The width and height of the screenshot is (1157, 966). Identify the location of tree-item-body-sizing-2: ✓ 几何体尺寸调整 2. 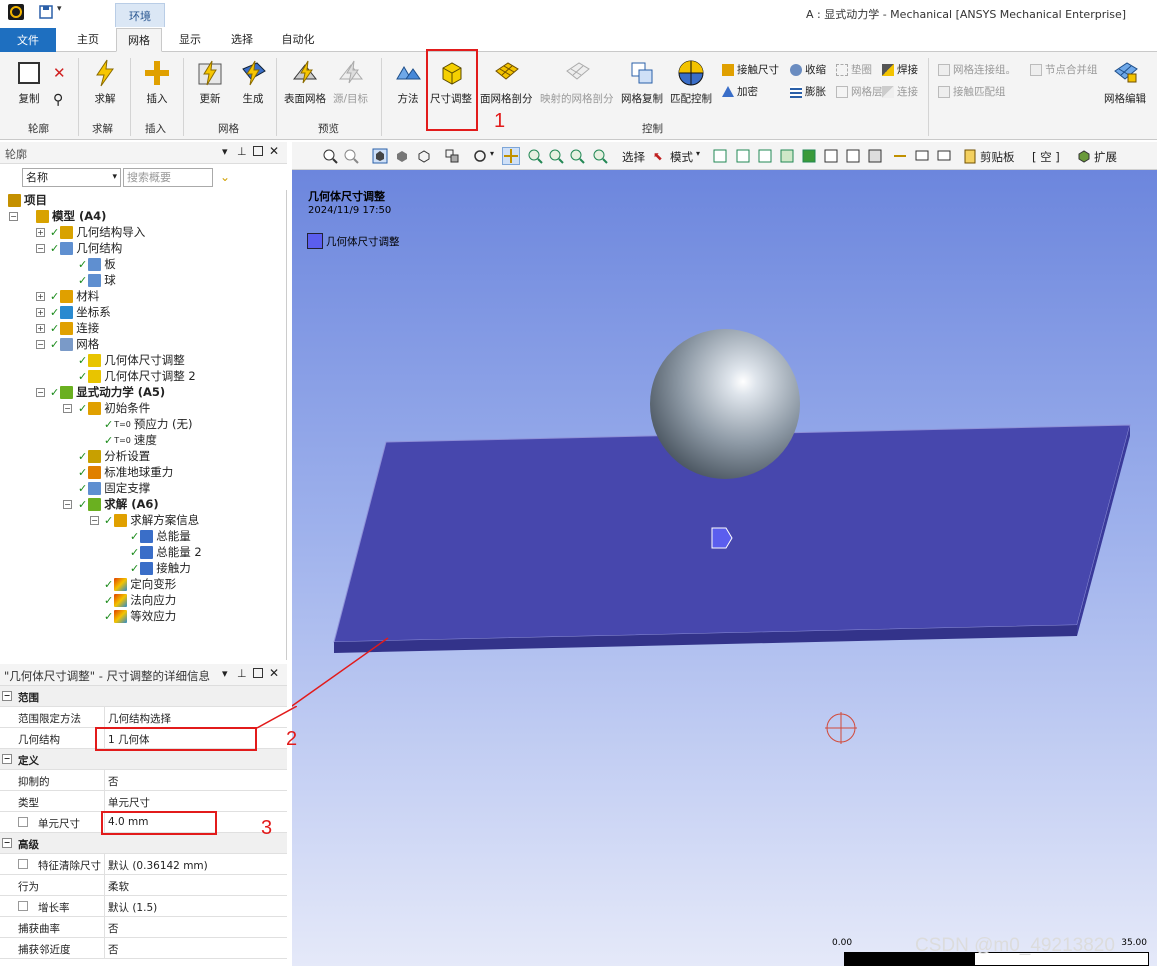
(137, 376).